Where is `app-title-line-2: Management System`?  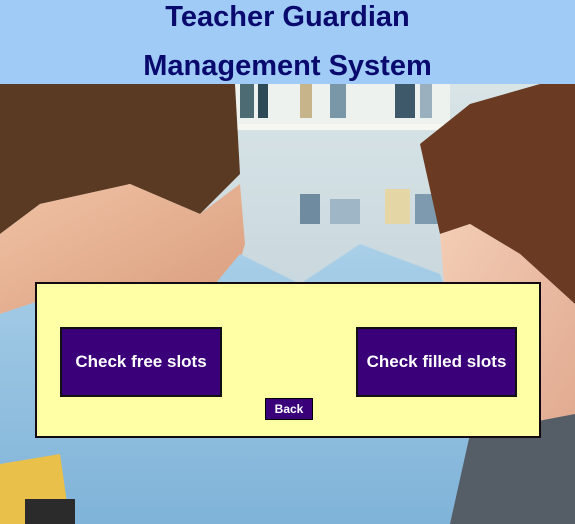
app-title-line-2: Management System is located at coordinates (287, 66).